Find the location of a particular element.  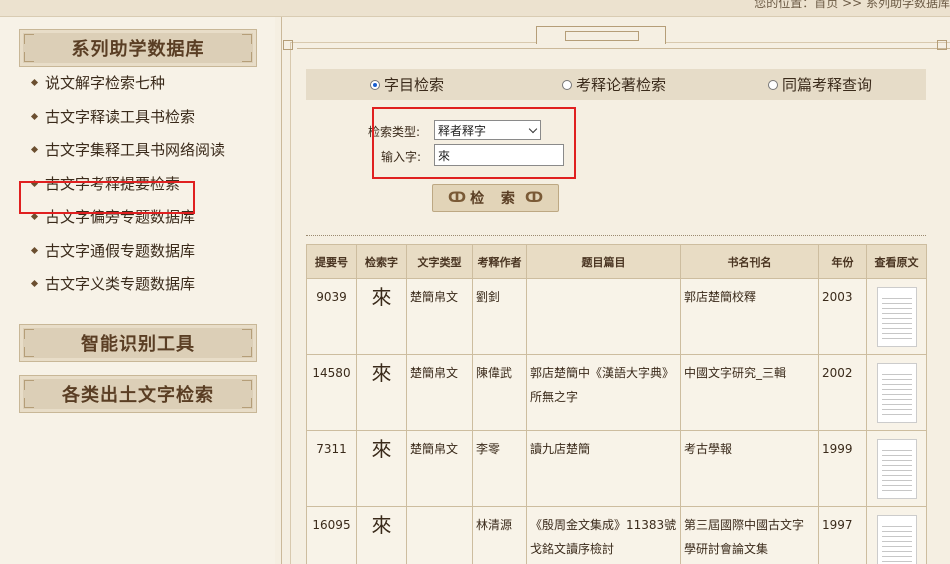

sidebar-item-label: 古文字义类专题数据库 is located at coordinates (120, 284).